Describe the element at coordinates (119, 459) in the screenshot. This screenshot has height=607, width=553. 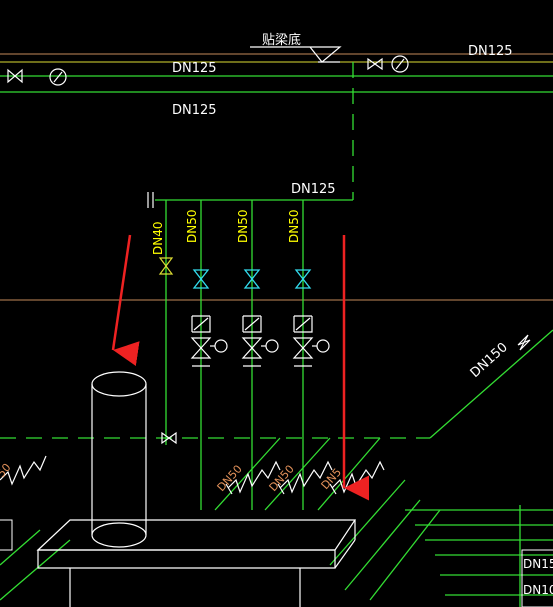
I see `cylinder-tank-icon` at that location.